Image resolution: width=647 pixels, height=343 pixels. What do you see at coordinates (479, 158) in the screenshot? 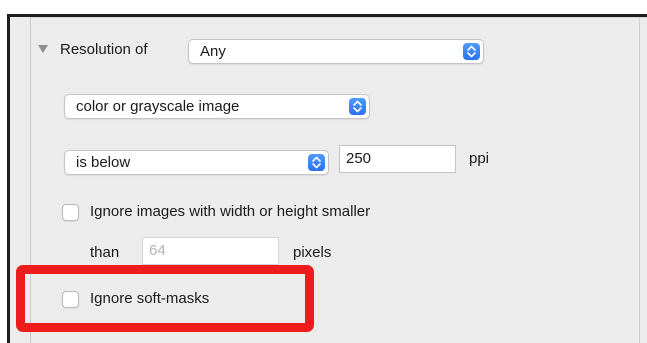
I see `ppi-unit-label: ppi` at bounding box center [479, 158].